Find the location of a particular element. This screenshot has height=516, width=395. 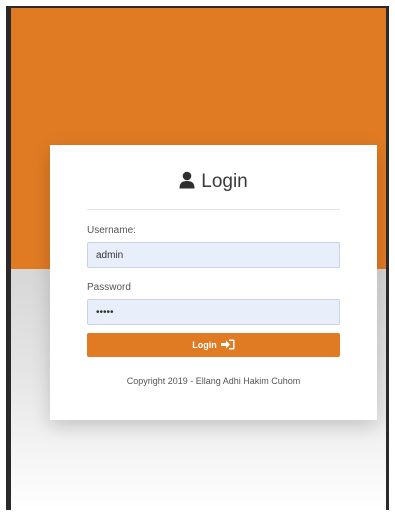

password-input is located at coordinates (213, 312).